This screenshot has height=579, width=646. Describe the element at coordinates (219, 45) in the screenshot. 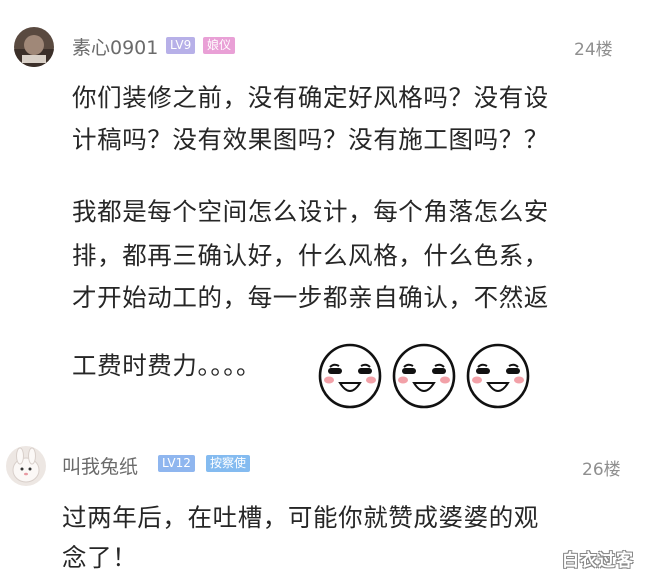

I see `title-badge: 娘仪` at that location.